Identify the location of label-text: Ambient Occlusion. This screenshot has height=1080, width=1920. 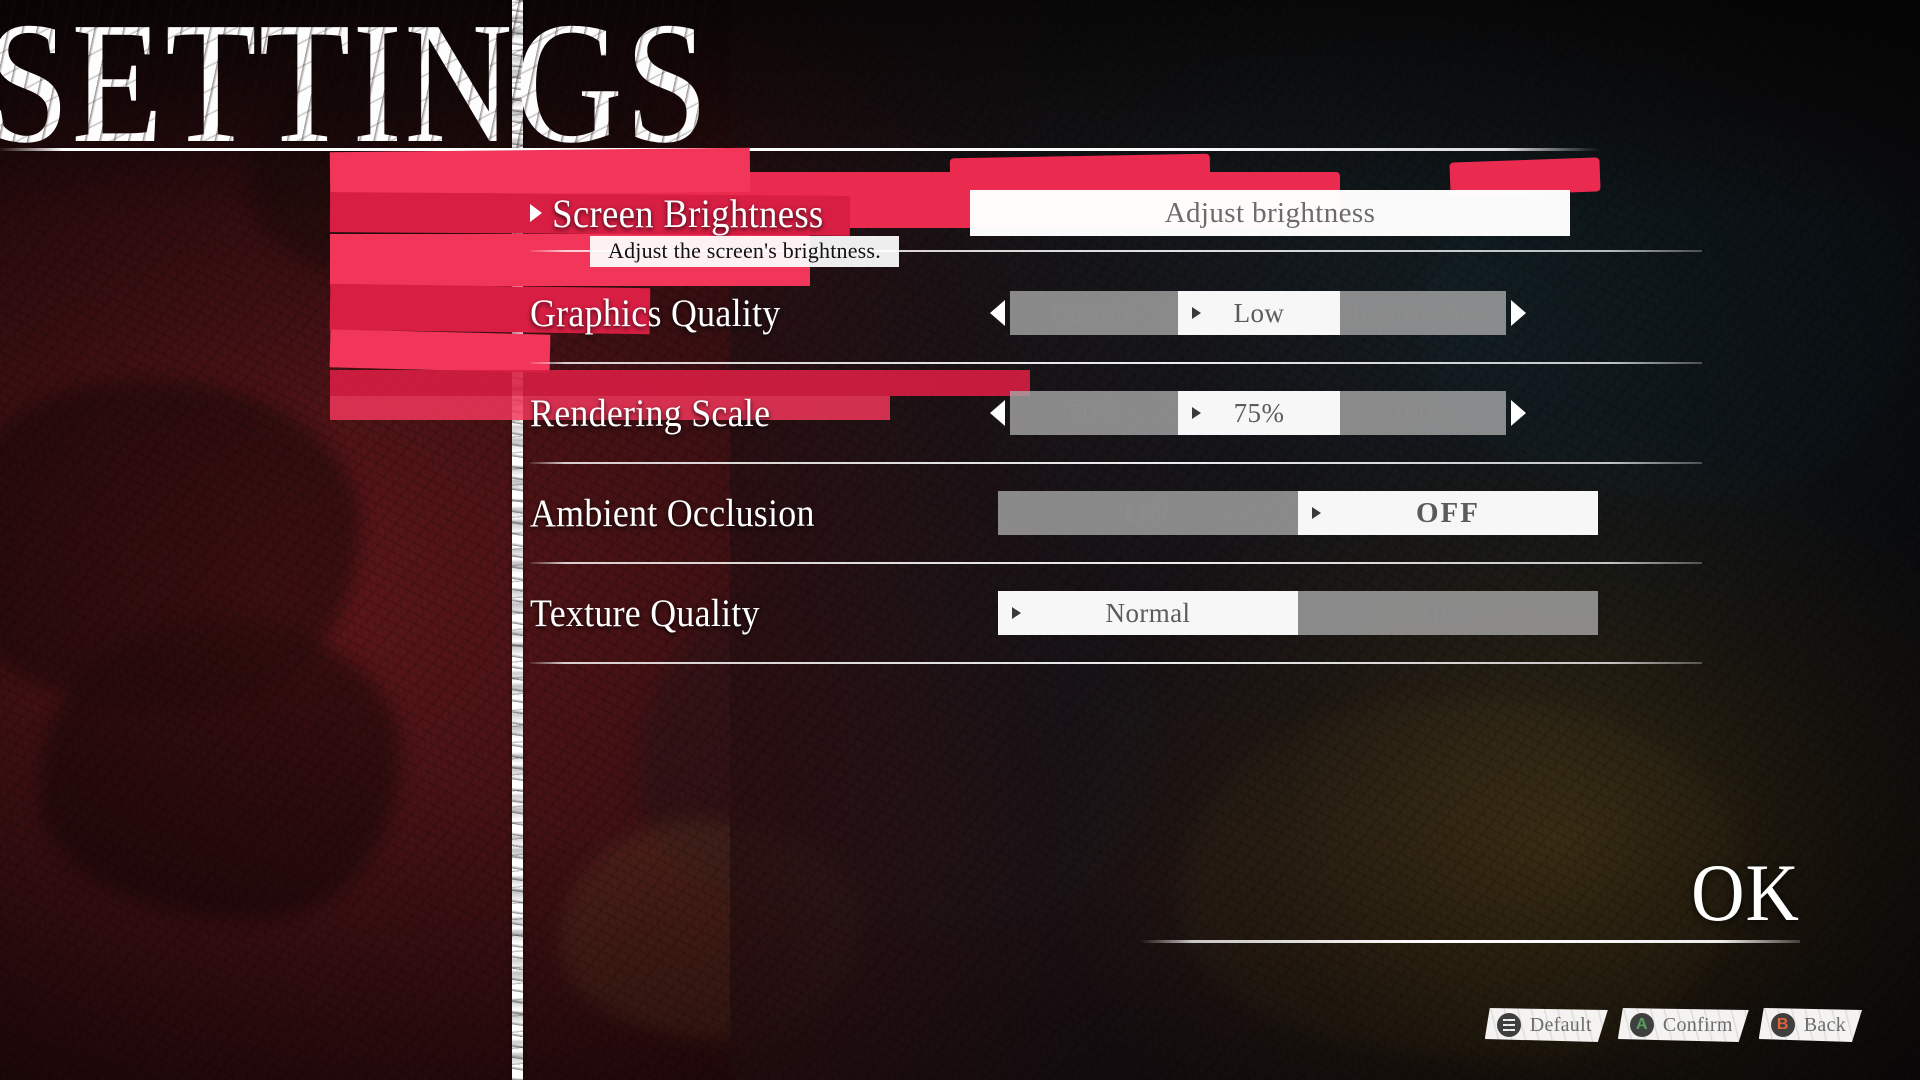
(672, 513).